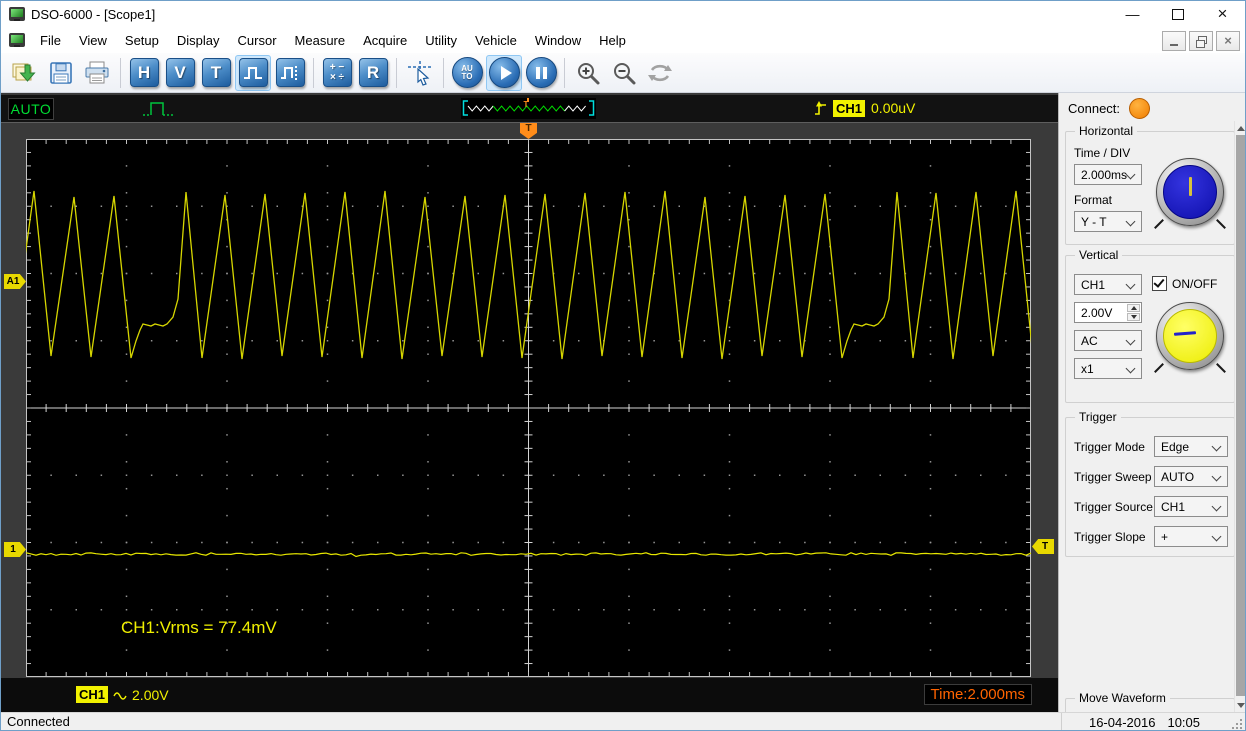 This screenshot has width=1246, height=731. I want to click on save-icon, so click(61, 72).